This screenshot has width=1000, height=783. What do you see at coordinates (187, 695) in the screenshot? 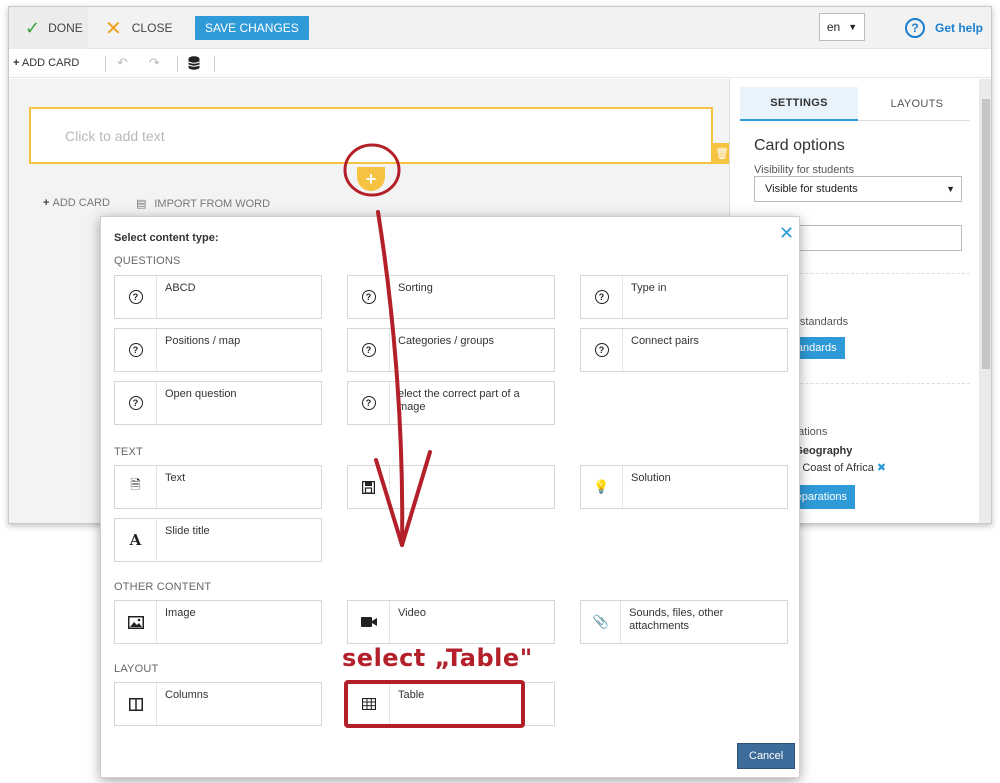
I see `content-type-label: Columns` at bounding box center [187, 695].